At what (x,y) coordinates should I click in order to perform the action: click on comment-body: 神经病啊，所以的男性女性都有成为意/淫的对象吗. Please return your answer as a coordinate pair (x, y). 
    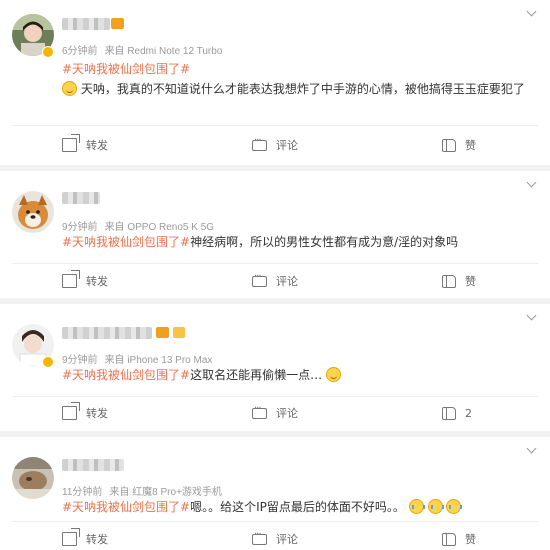
    Looking at the image, I should click on (324, 242).